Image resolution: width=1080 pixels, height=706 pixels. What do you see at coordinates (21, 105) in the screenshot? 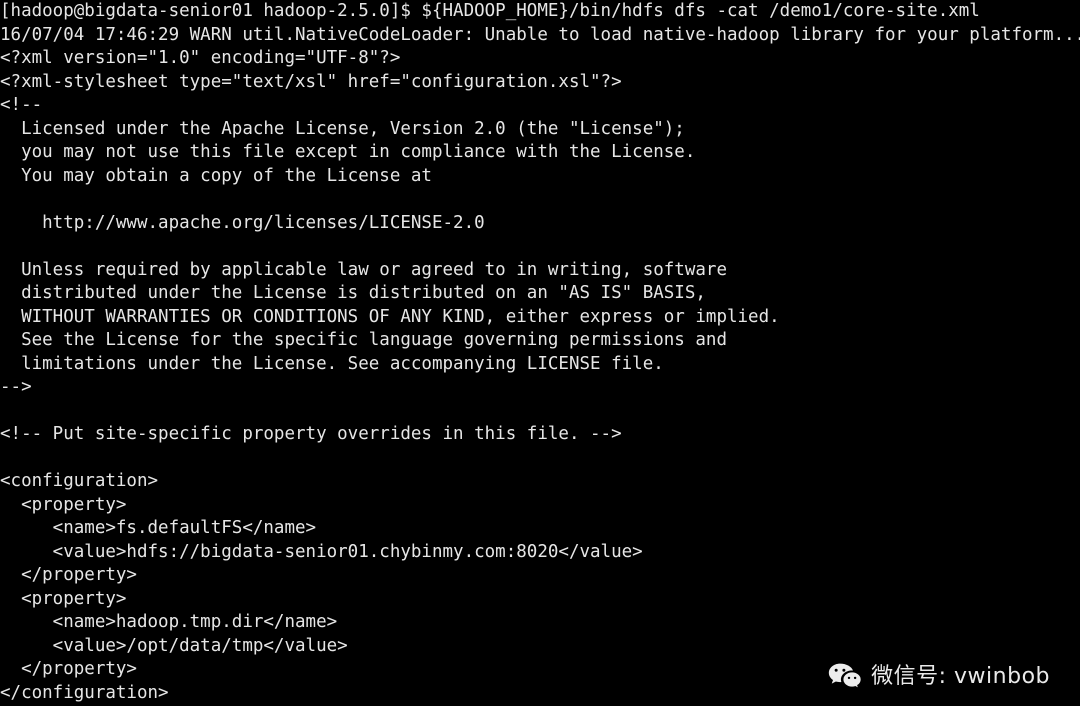
I see `terminal-line: <!--` at bounding box center [21, 105].